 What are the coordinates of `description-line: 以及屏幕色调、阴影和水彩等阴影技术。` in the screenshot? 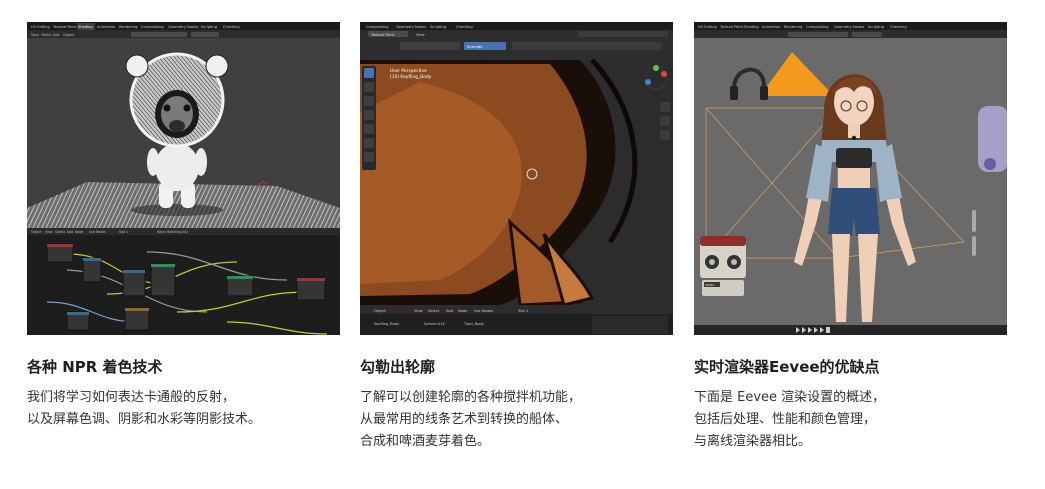 It's located at (144, 419).